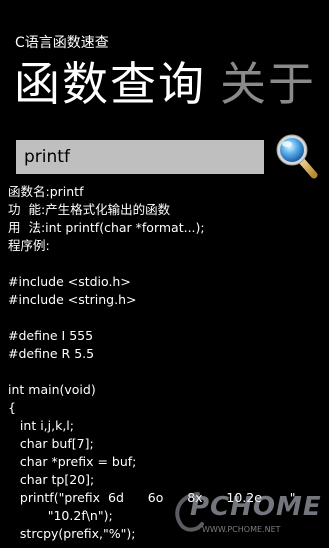 The image size is (329, 548). What do you see at coordinates (268, 84) in the screenshot?
I see `tab-about: 关于` at bounding box center [268, 84].